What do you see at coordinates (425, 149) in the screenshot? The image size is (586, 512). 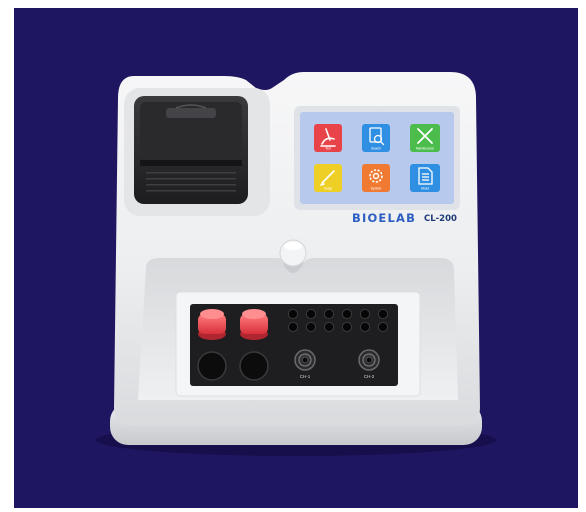 I see `app-label-maintenance: Maintenance` at bounding box center [425, 149].